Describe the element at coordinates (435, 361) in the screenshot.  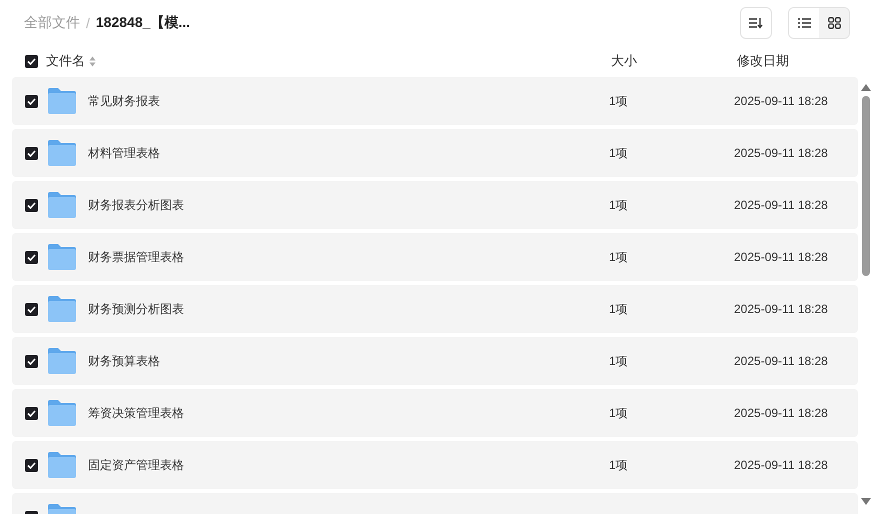
I see `file-row: 财务预算表格 1项 2025-09-11 18:28` at that location.